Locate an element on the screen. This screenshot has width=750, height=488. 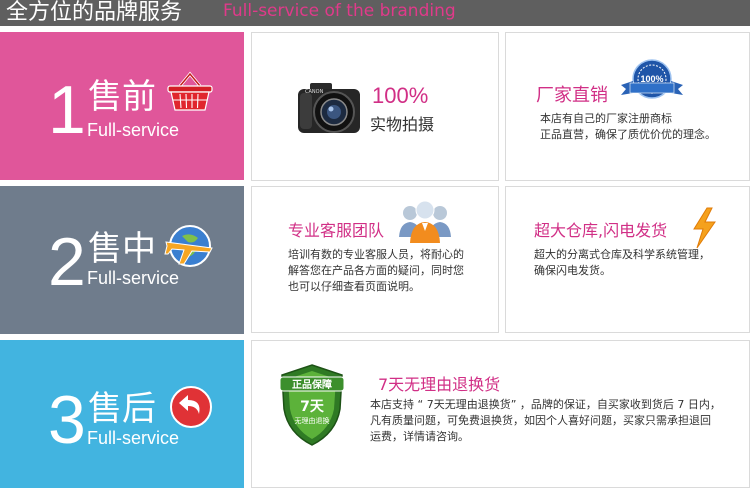
returns-desc-line2: 凡有质量问题，可免费退换货，如因个人喜好问题，买家只需承担退回 is located at coordinates (540, 420).